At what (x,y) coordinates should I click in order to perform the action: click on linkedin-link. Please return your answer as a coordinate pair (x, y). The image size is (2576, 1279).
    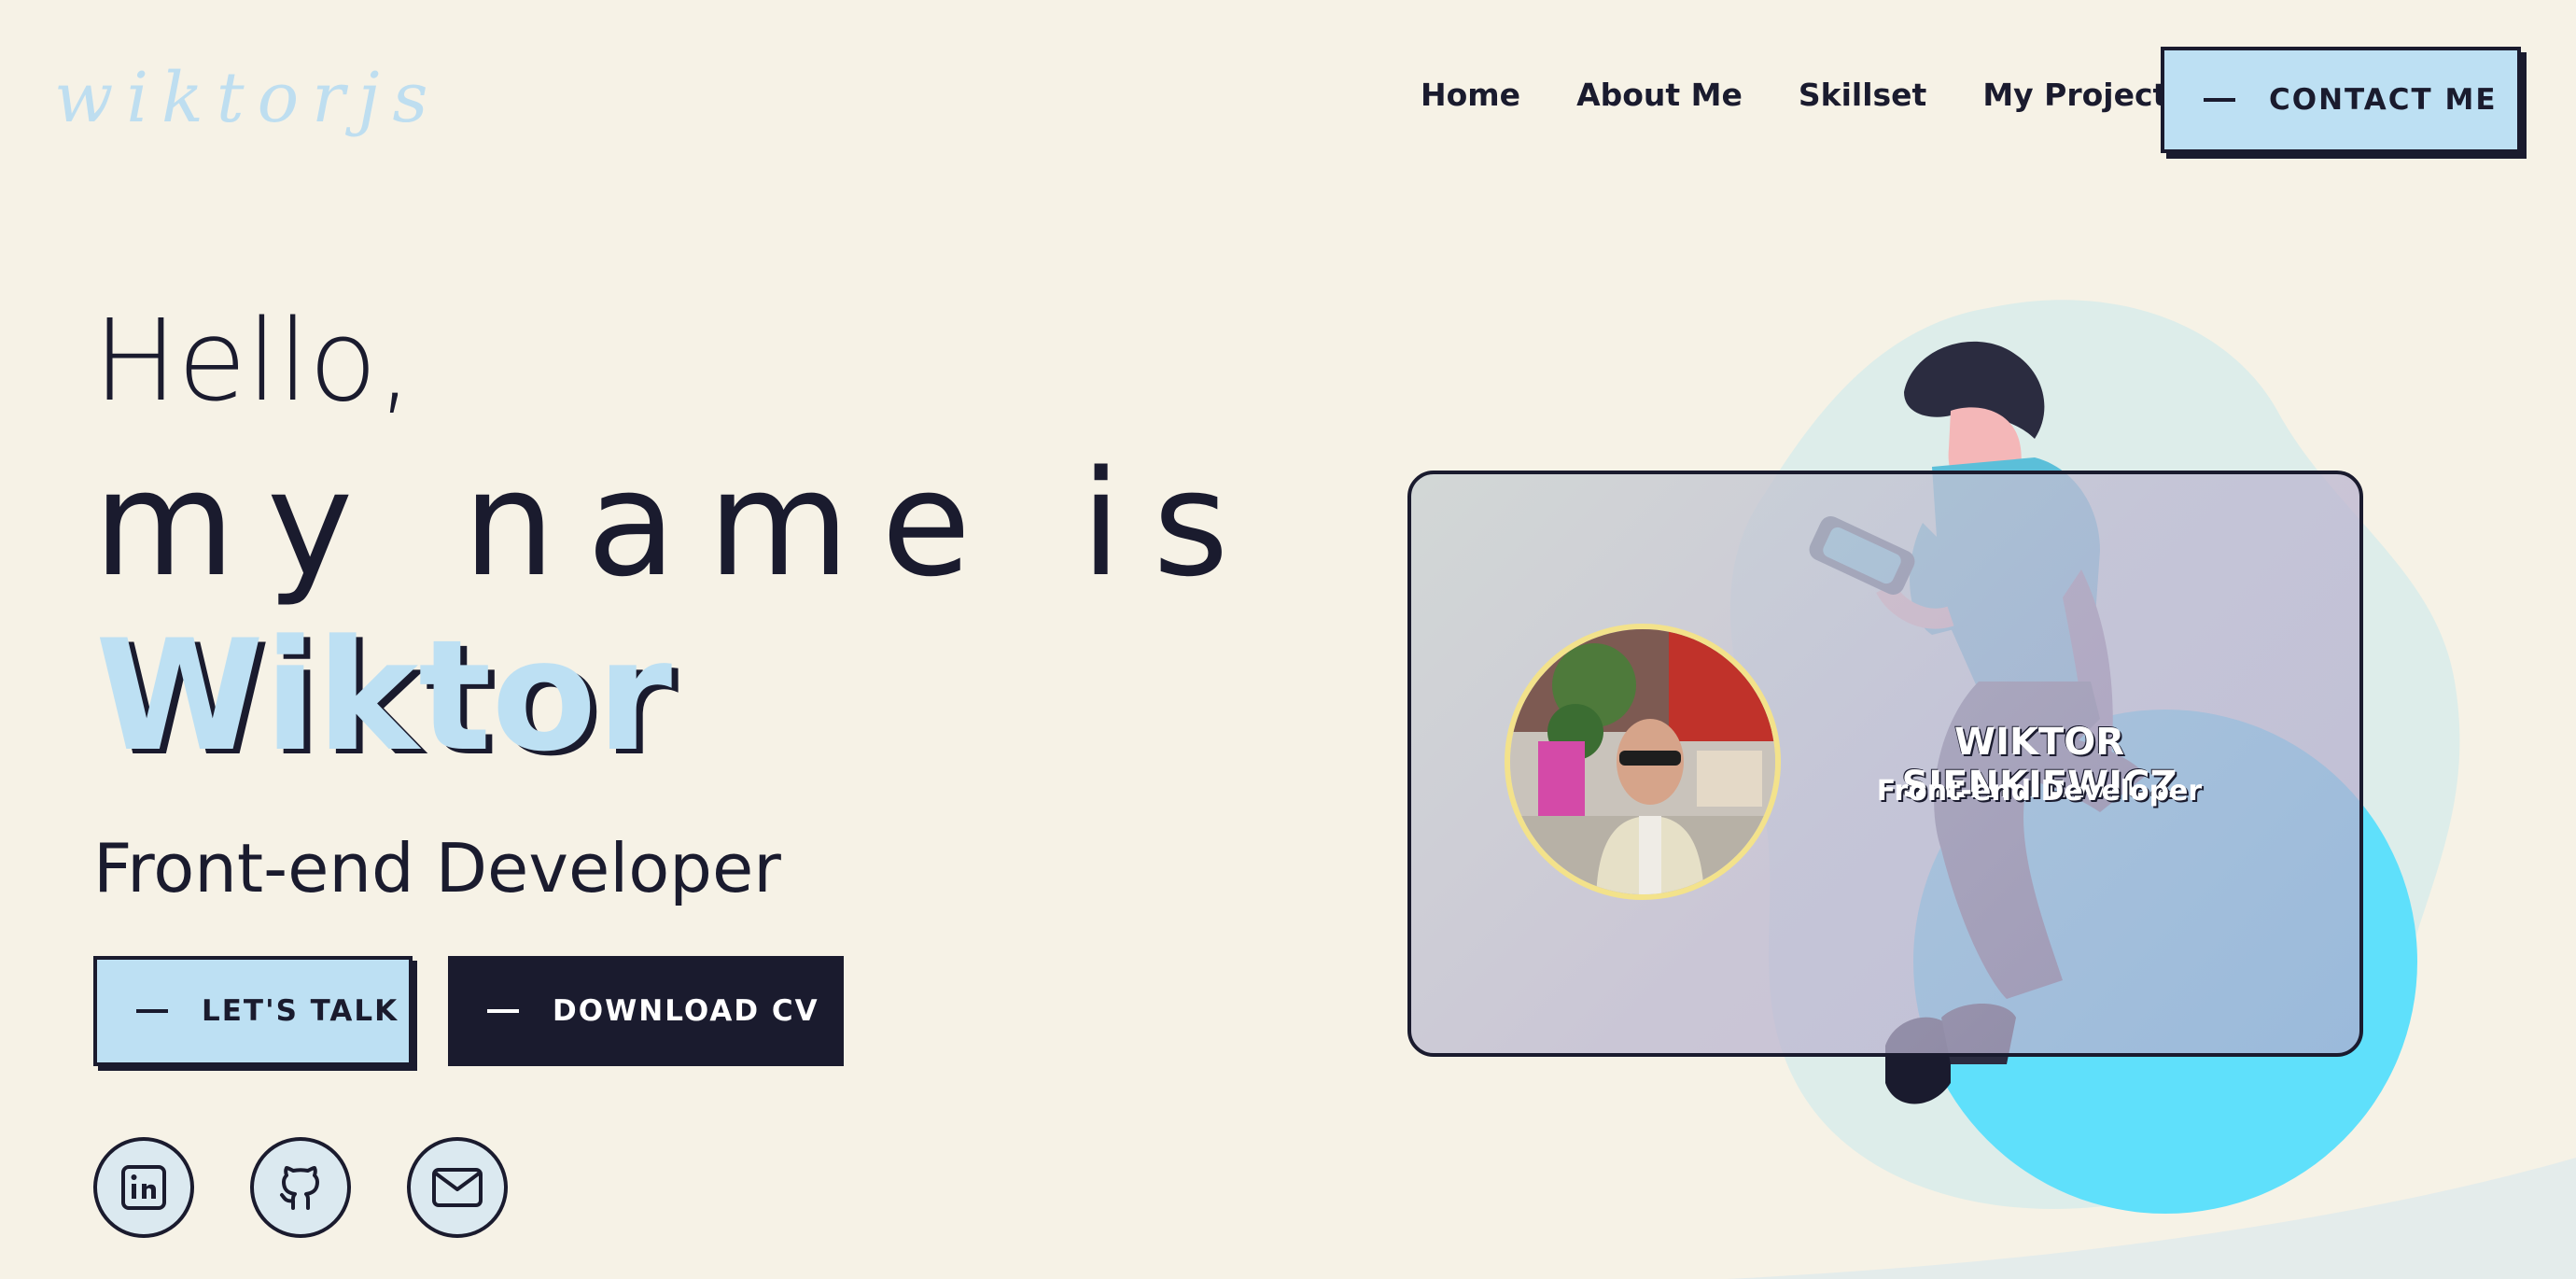
    Looking at the image, I should click on (143, 1187).